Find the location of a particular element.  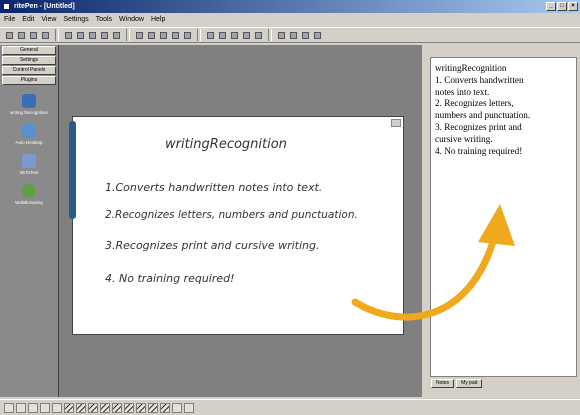

arrow-curve is located at coordinates (425, 276).